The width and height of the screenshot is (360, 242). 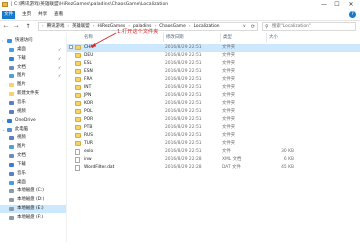 I want to click on file-row: ESN 2016/8/29 22:51 文件夹, so click(x=213, y=72).